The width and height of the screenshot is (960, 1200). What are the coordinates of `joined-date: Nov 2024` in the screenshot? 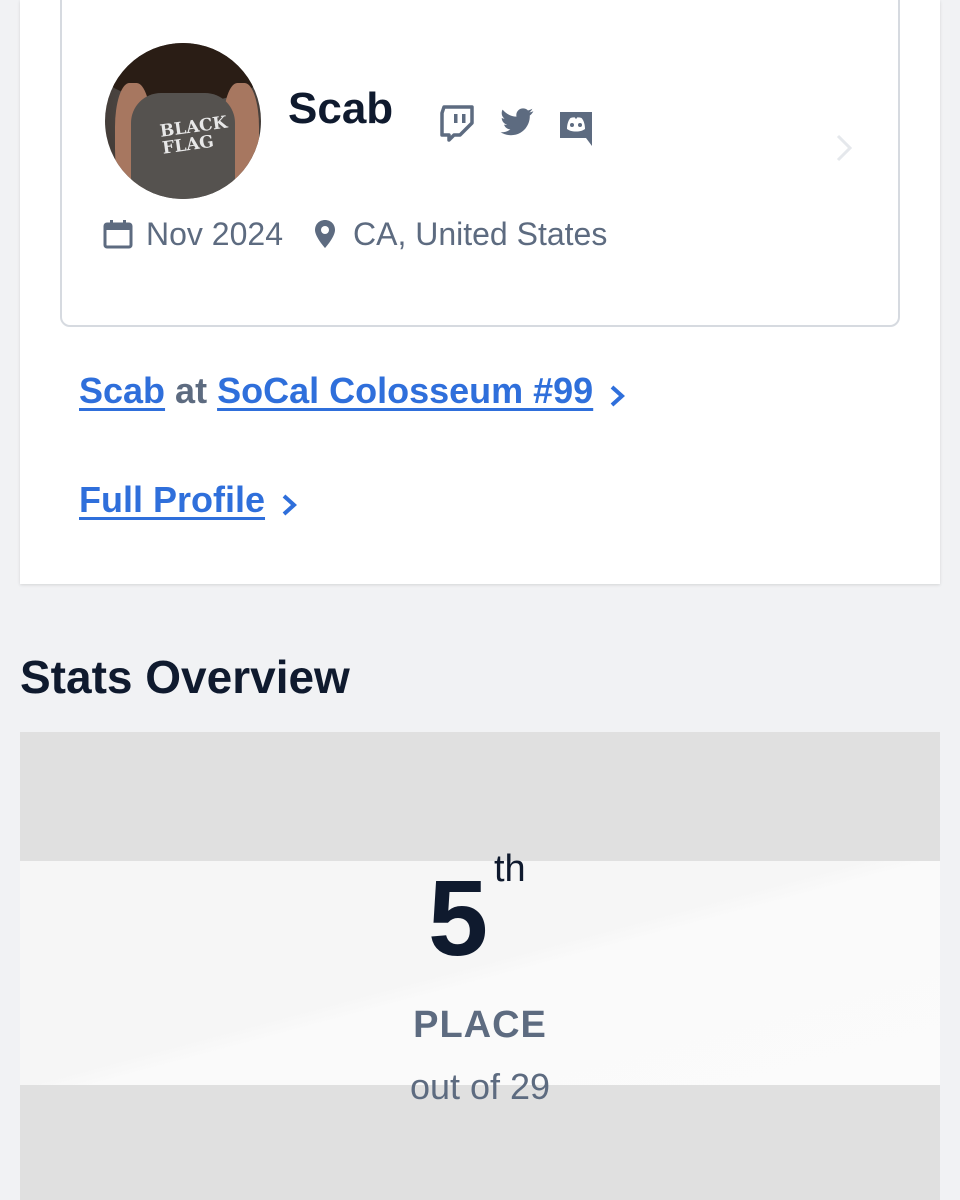 It's located at (214, 233).